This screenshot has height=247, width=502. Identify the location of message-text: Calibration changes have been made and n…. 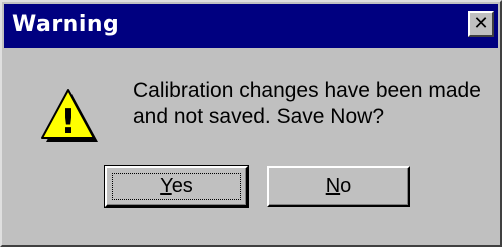
(307, 104).